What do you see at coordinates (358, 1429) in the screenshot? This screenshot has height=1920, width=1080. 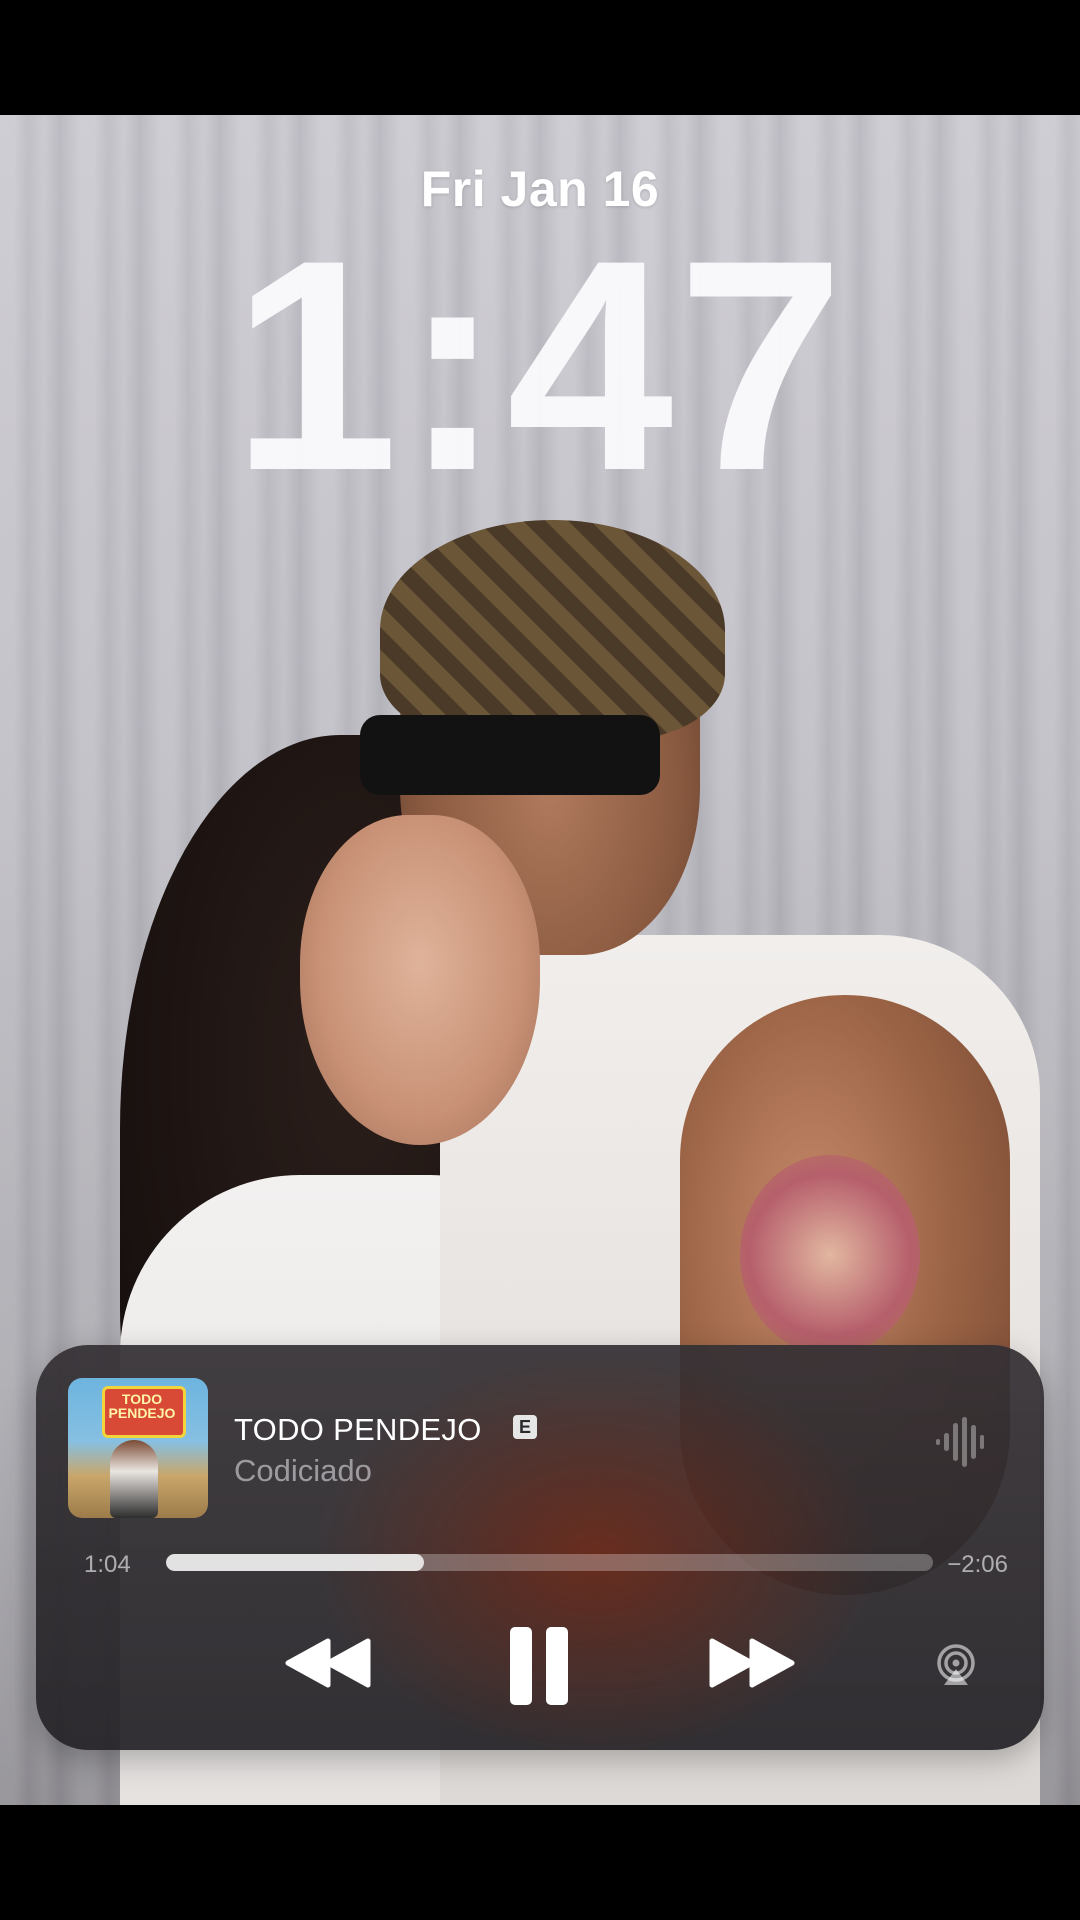 I see `song-title: TODO PENDEJO` at bounding box center [358, 1429].